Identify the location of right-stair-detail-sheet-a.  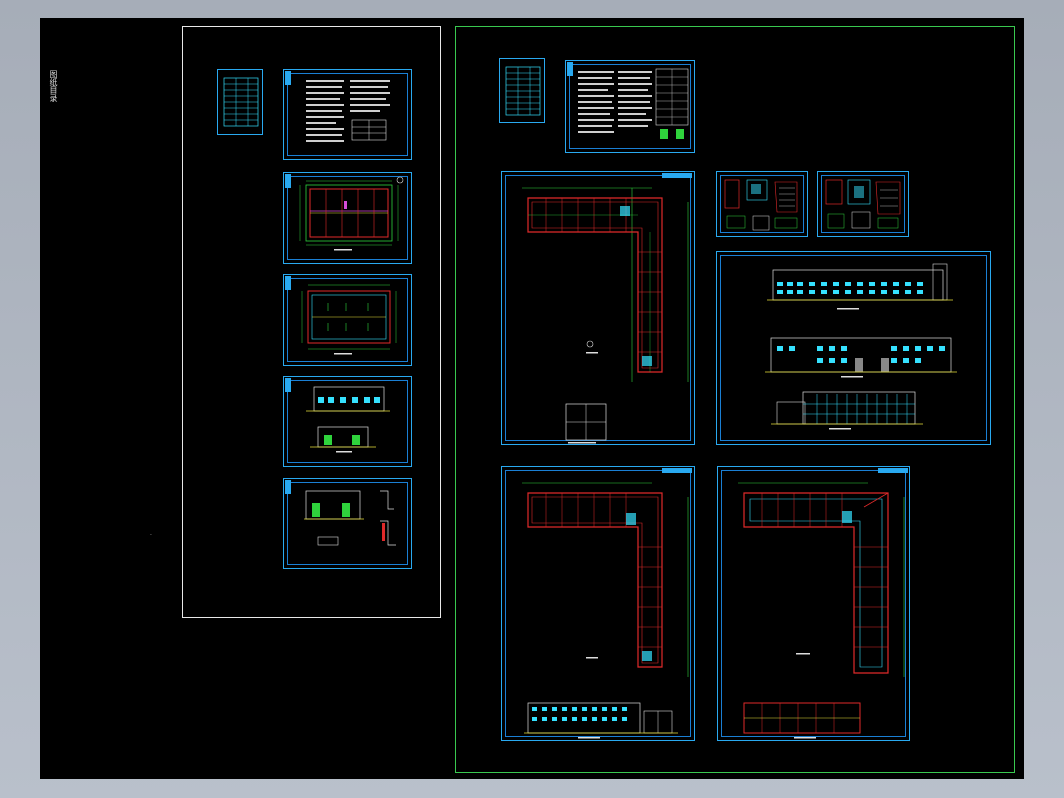
(762, 204).